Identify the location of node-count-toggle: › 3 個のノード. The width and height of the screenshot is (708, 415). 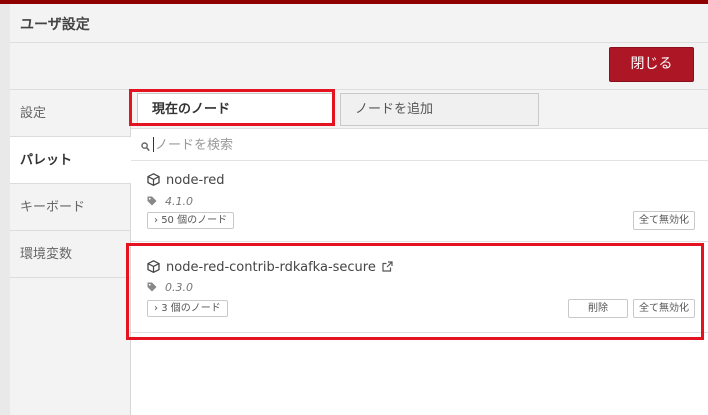
(187, 308).